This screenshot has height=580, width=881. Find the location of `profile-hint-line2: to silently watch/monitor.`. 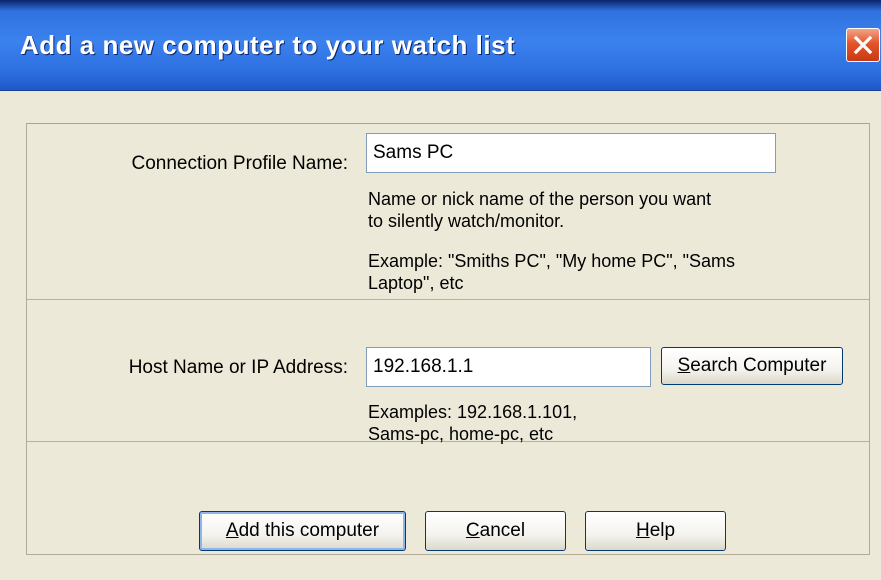

profile-hint-line2: to silently watch/monitor. is located at coordinates (466, 221).